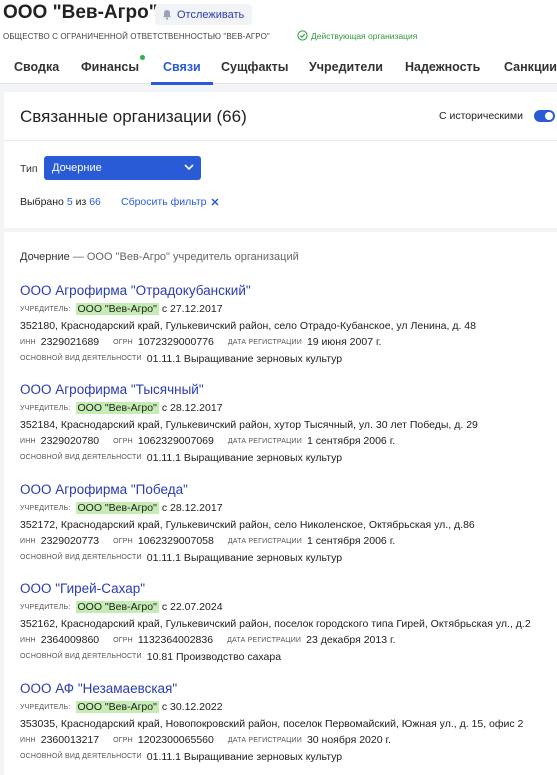 Image resolution: width=557 pixels, height=775 pixels. Describe the element at coordinates (70, 541) in the screenshot. I see `inn-value: 2329020773` at that location.